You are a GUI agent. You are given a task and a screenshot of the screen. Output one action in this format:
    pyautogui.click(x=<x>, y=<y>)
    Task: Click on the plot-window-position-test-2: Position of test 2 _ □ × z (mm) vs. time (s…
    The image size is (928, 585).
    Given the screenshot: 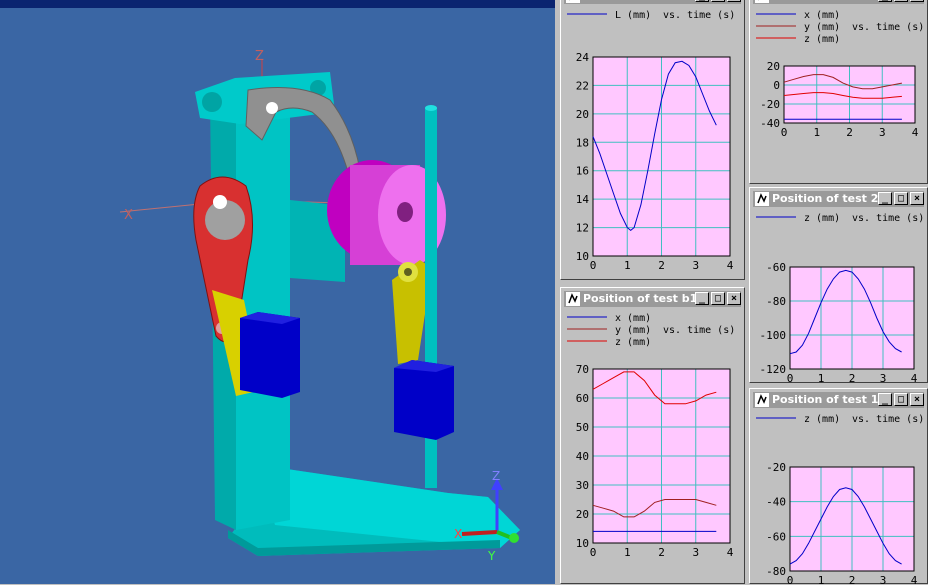 What is the action you would take?
    pyautogui.click(x=838, y=285)
    